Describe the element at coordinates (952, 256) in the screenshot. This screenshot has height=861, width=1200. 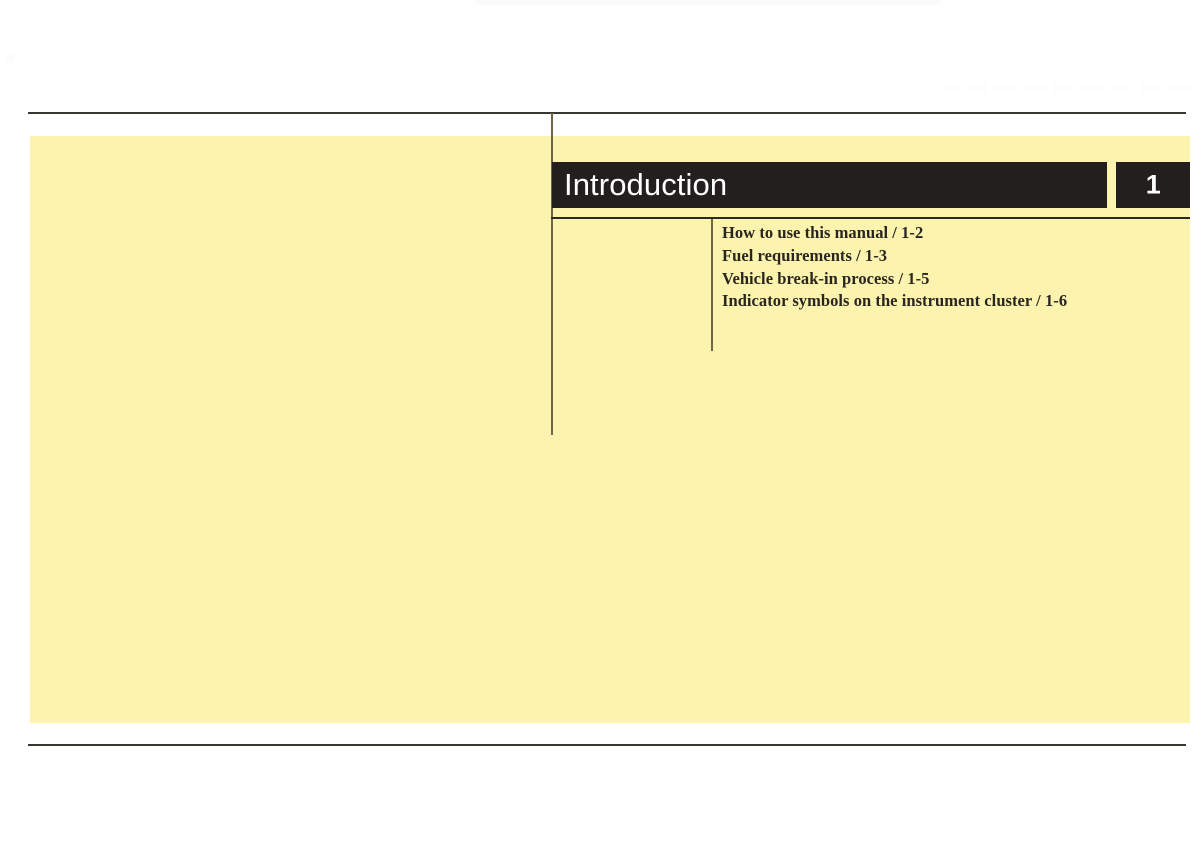
I see `list-item: Fuel requirements / 1-3` at that location.